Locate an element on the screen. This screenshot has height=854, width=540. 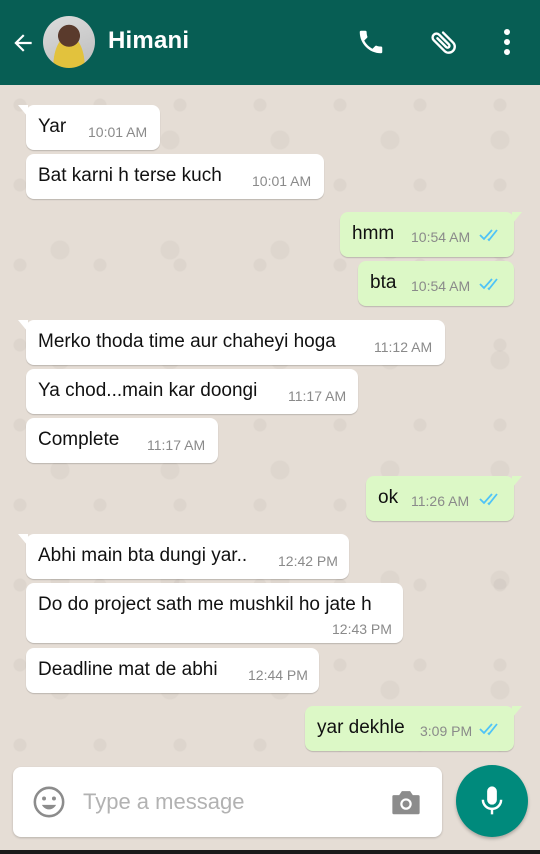
attach-button is located at coordinates (444, 42).